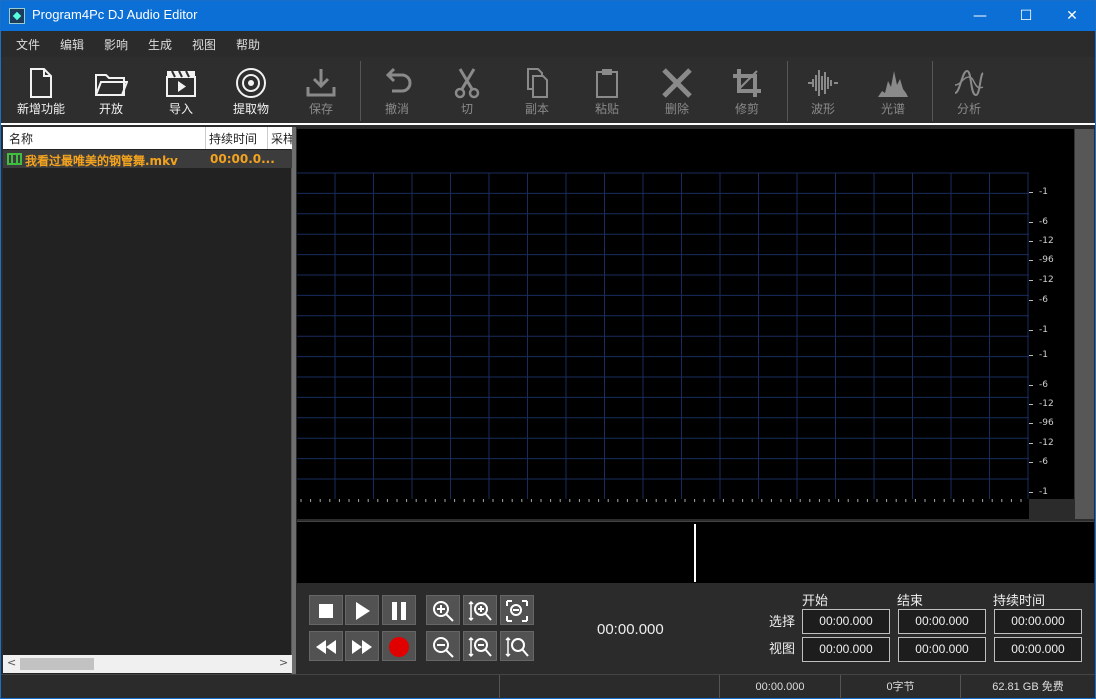 This screenshot has width=1096, height=699. I want to click on analysis-button: 分析, so click(969, 91).